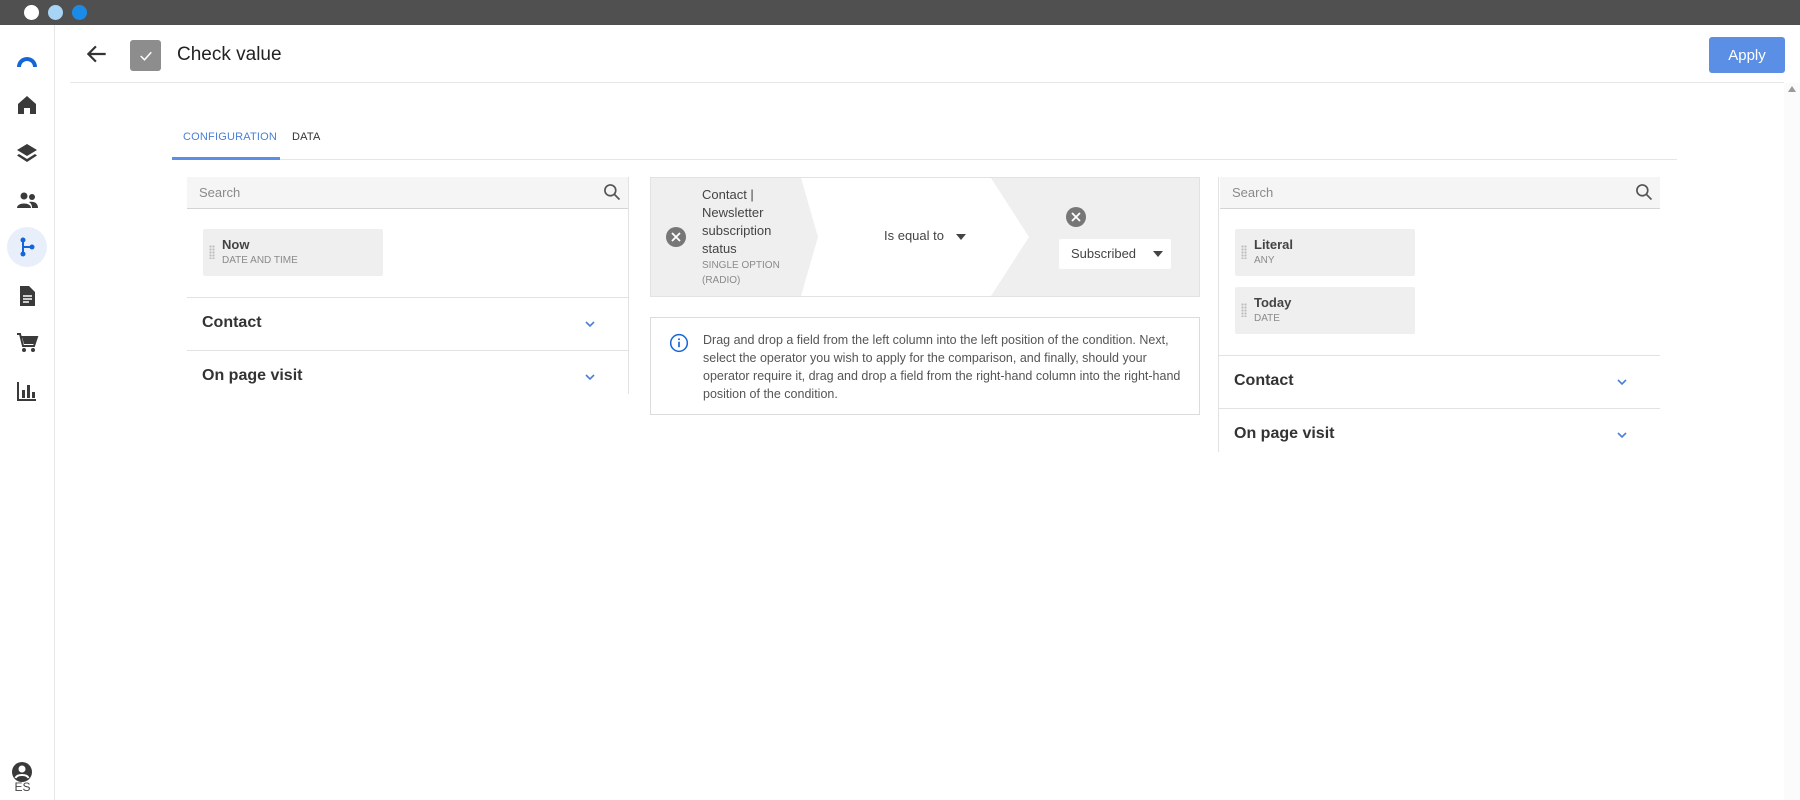 This screenshot has width=1800, height=800. I want to click on right-chip-list: Literal ANY Today DATE, so click(1439, 282).